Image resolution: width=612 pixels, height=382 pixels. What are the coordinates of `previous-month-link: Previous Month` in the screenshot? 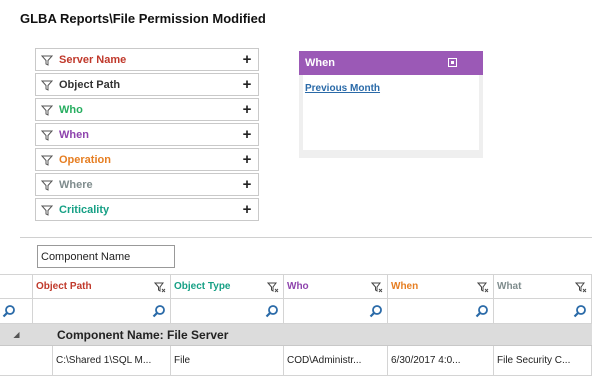 It's located at (342, 88).